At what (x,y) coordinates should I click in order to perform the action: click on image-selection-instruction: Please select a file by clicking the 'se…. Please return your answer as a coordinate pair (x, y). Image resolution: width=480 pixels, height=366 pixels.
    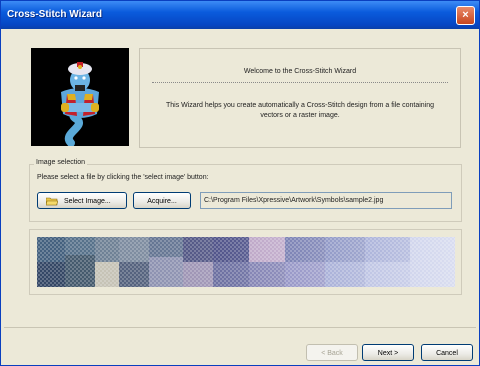
    Looking at the image, I should click on (123, 177).